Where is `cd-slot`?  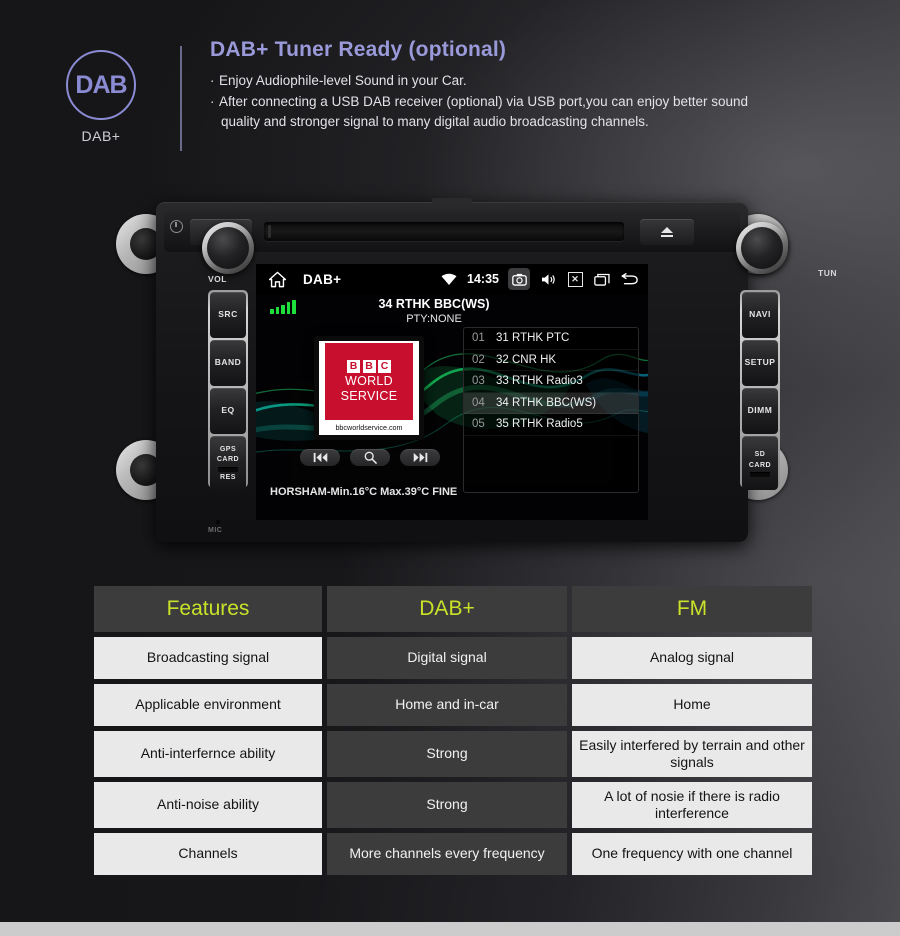 cd-slot is located at coordinates (444, 231).